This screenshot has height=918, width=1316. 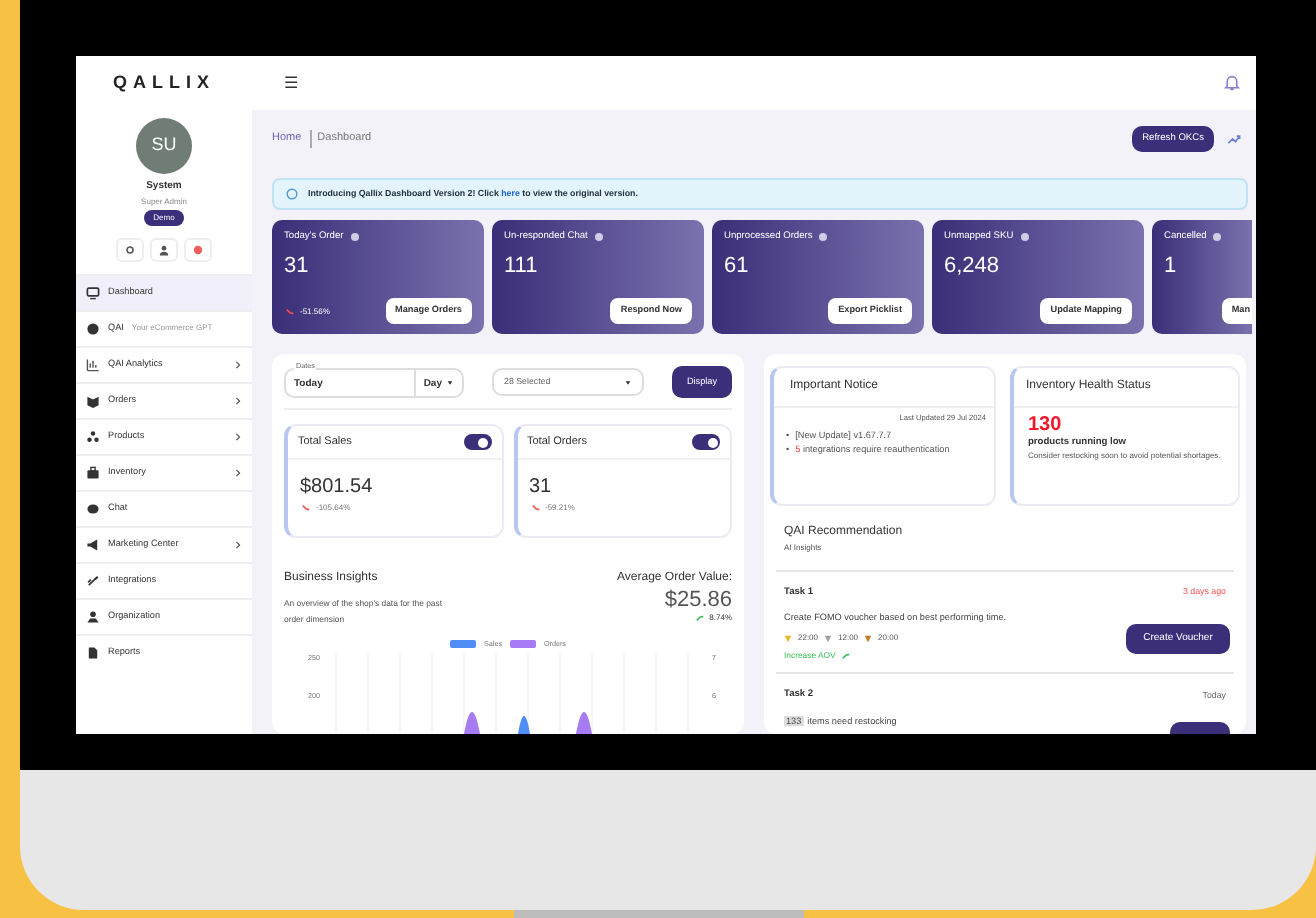 I want to click on link-icon, so click(x=93, y=580).